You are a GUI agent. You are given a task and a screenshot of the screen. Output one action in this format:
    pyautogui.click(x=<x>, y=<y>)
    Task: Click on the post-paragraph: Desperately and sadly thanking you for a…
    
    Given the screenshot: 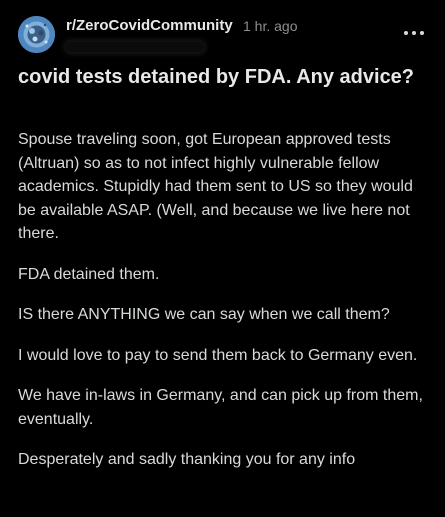 What is the action you would take?
    pyautogui.click(x=187, y=459)
    